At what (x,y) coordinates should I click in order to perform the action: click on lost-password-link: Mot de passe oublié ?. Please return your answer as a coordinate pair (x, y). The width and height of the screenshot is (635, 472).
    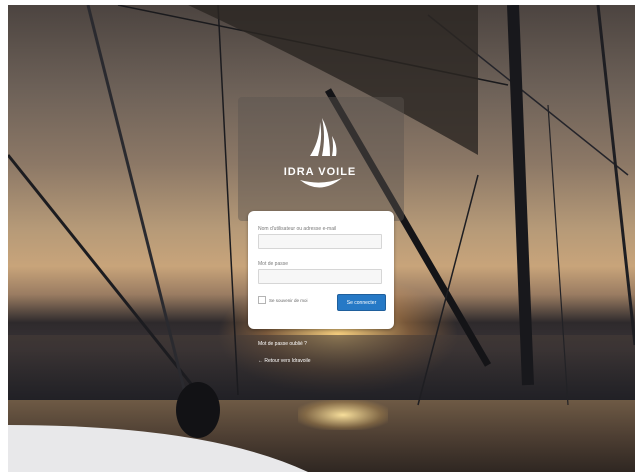
    Looking at the image, I should click on (282, 344).